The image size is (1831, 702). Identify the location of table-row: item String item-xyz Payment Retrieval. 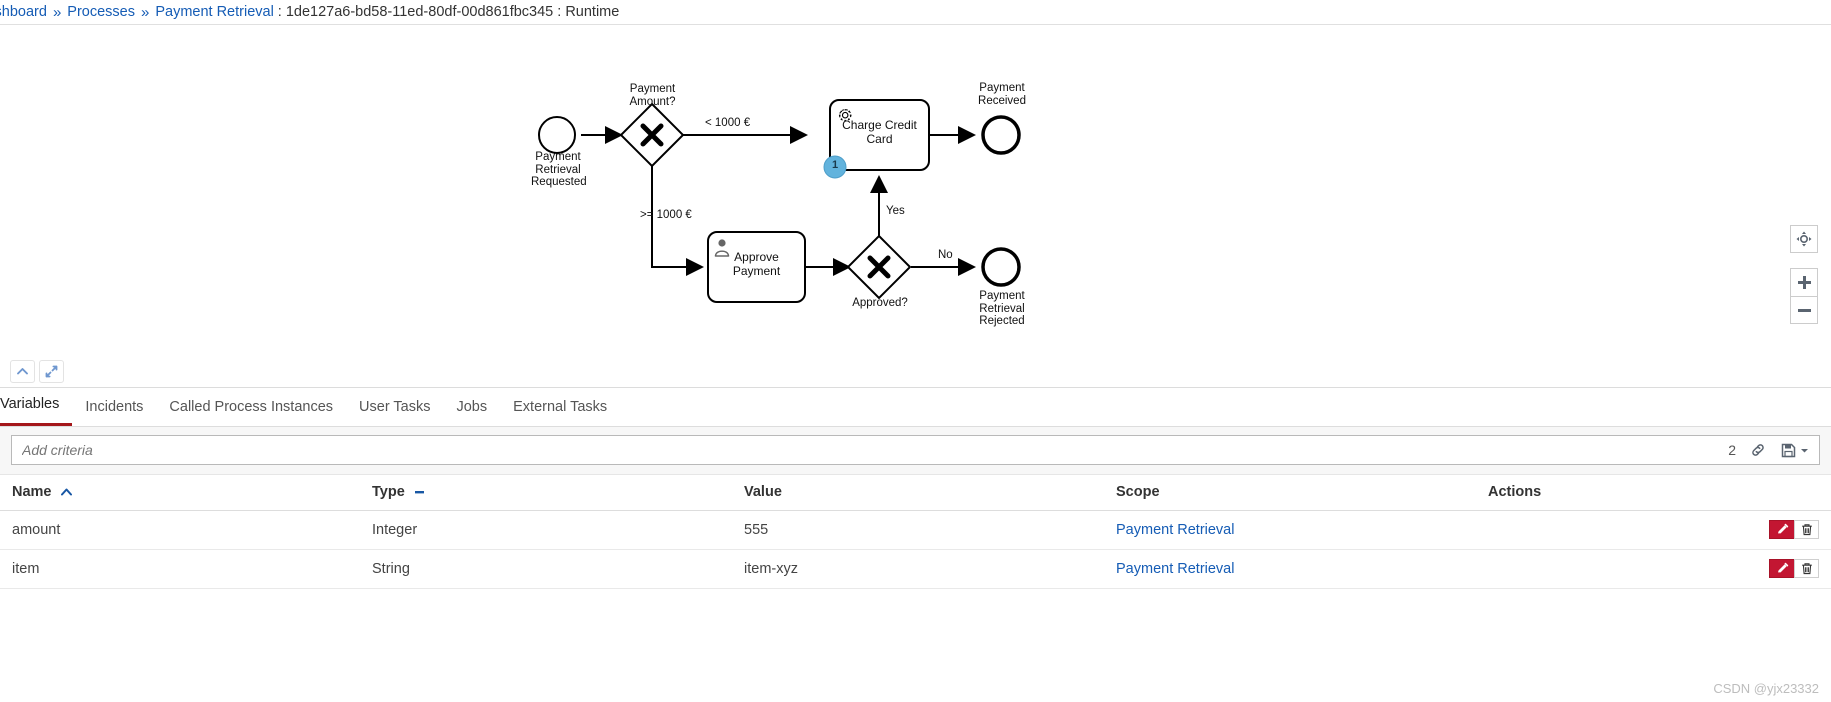
(915, 569).